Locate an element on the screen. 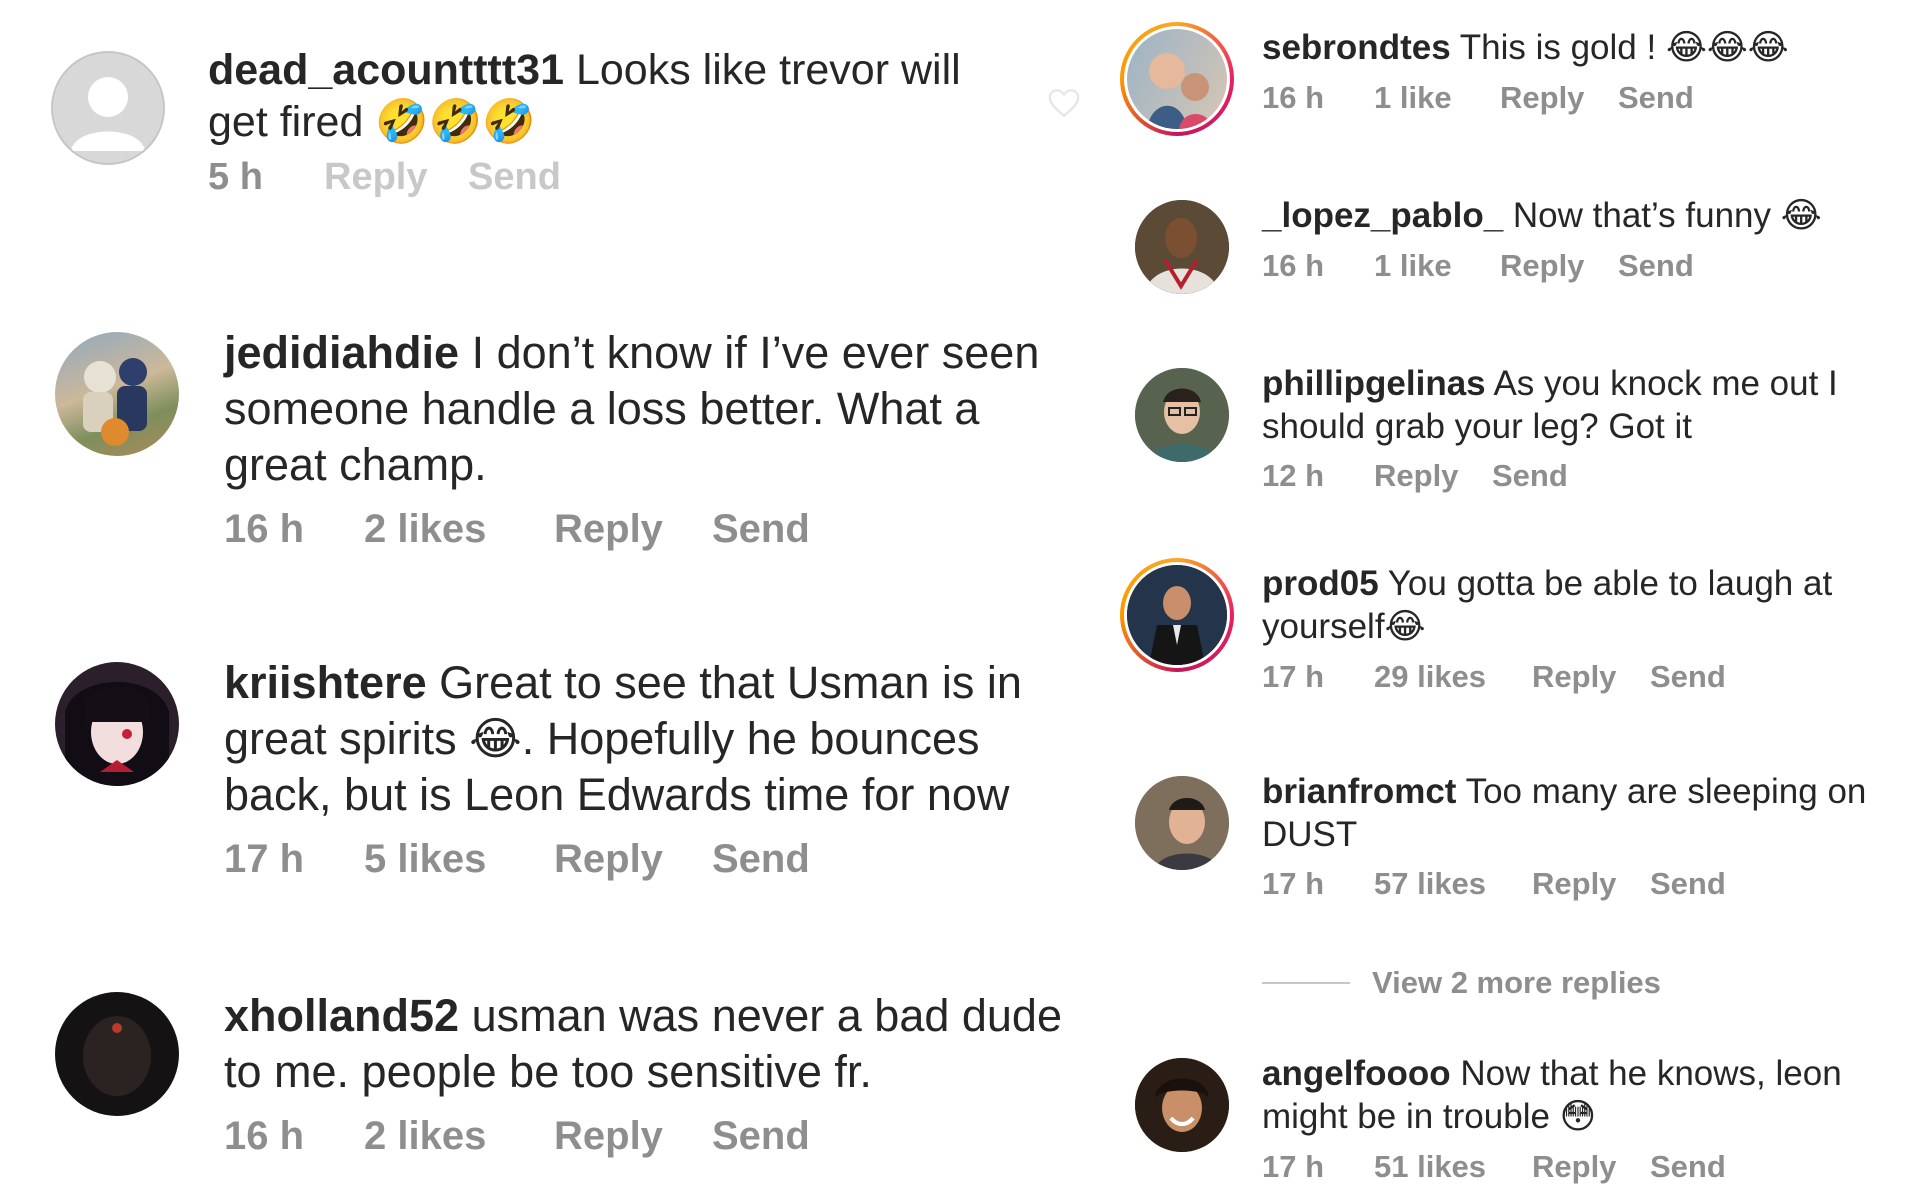  comment-emoji: 😳 is located at coordinates (1578, 1117).